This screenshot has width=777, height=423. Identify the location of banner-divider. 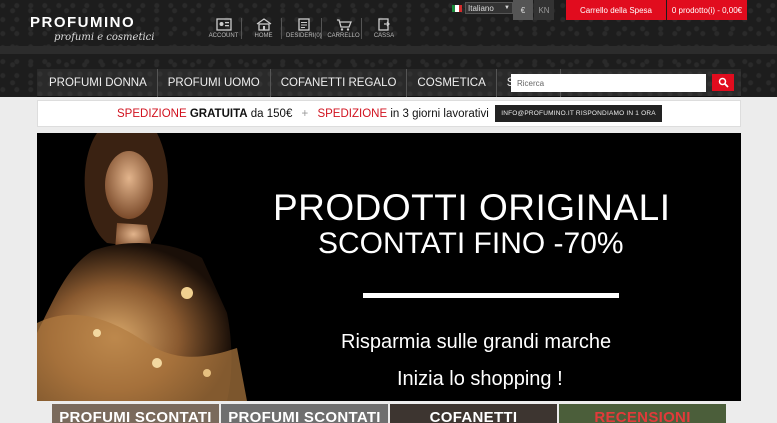
(491, 295).